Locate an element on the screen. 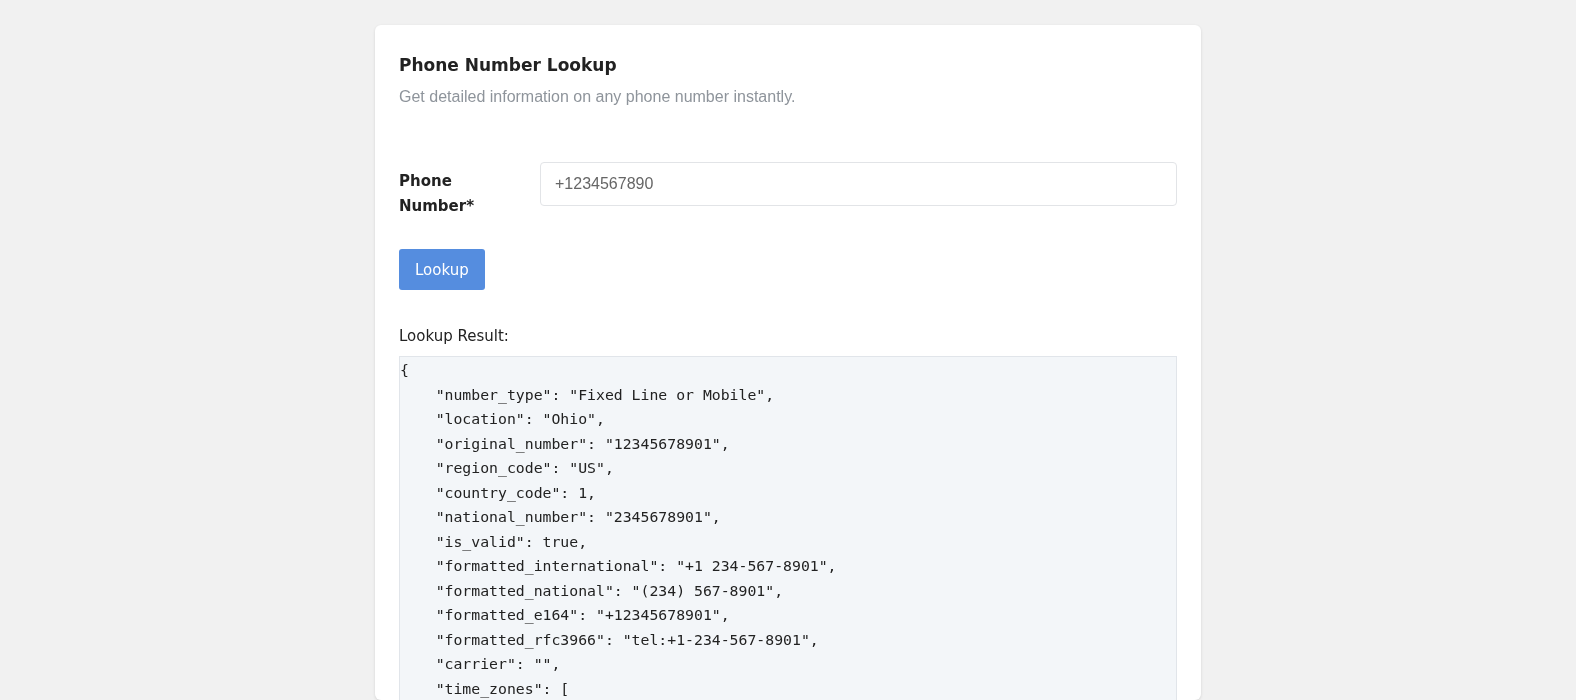  code-line: "formatted_rfc3966": "tel:+1-234-567-8901", is located at coordinates (627, 640).